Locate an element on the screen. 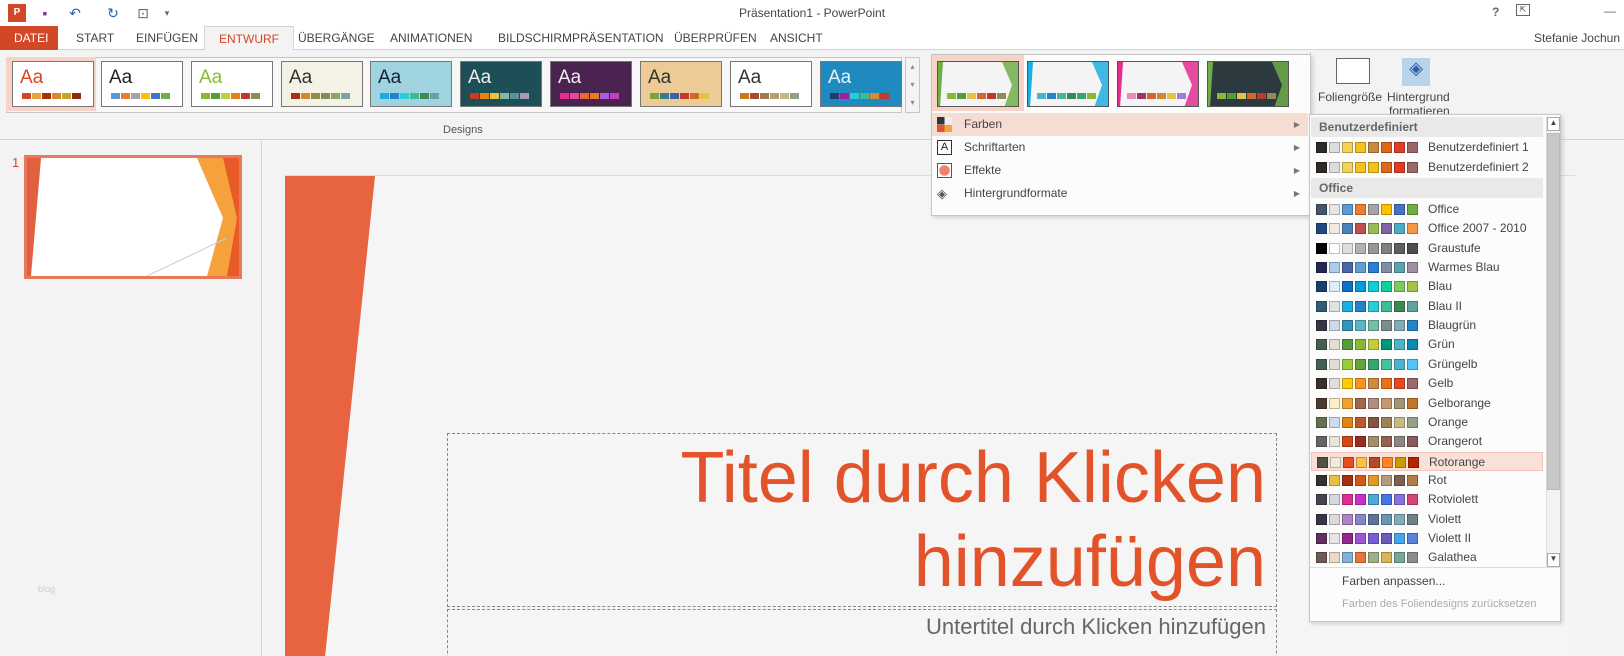 This screenshot has height=656, width=1624. color-scheme-item: Gelb is located at coordinates (1427, 383).